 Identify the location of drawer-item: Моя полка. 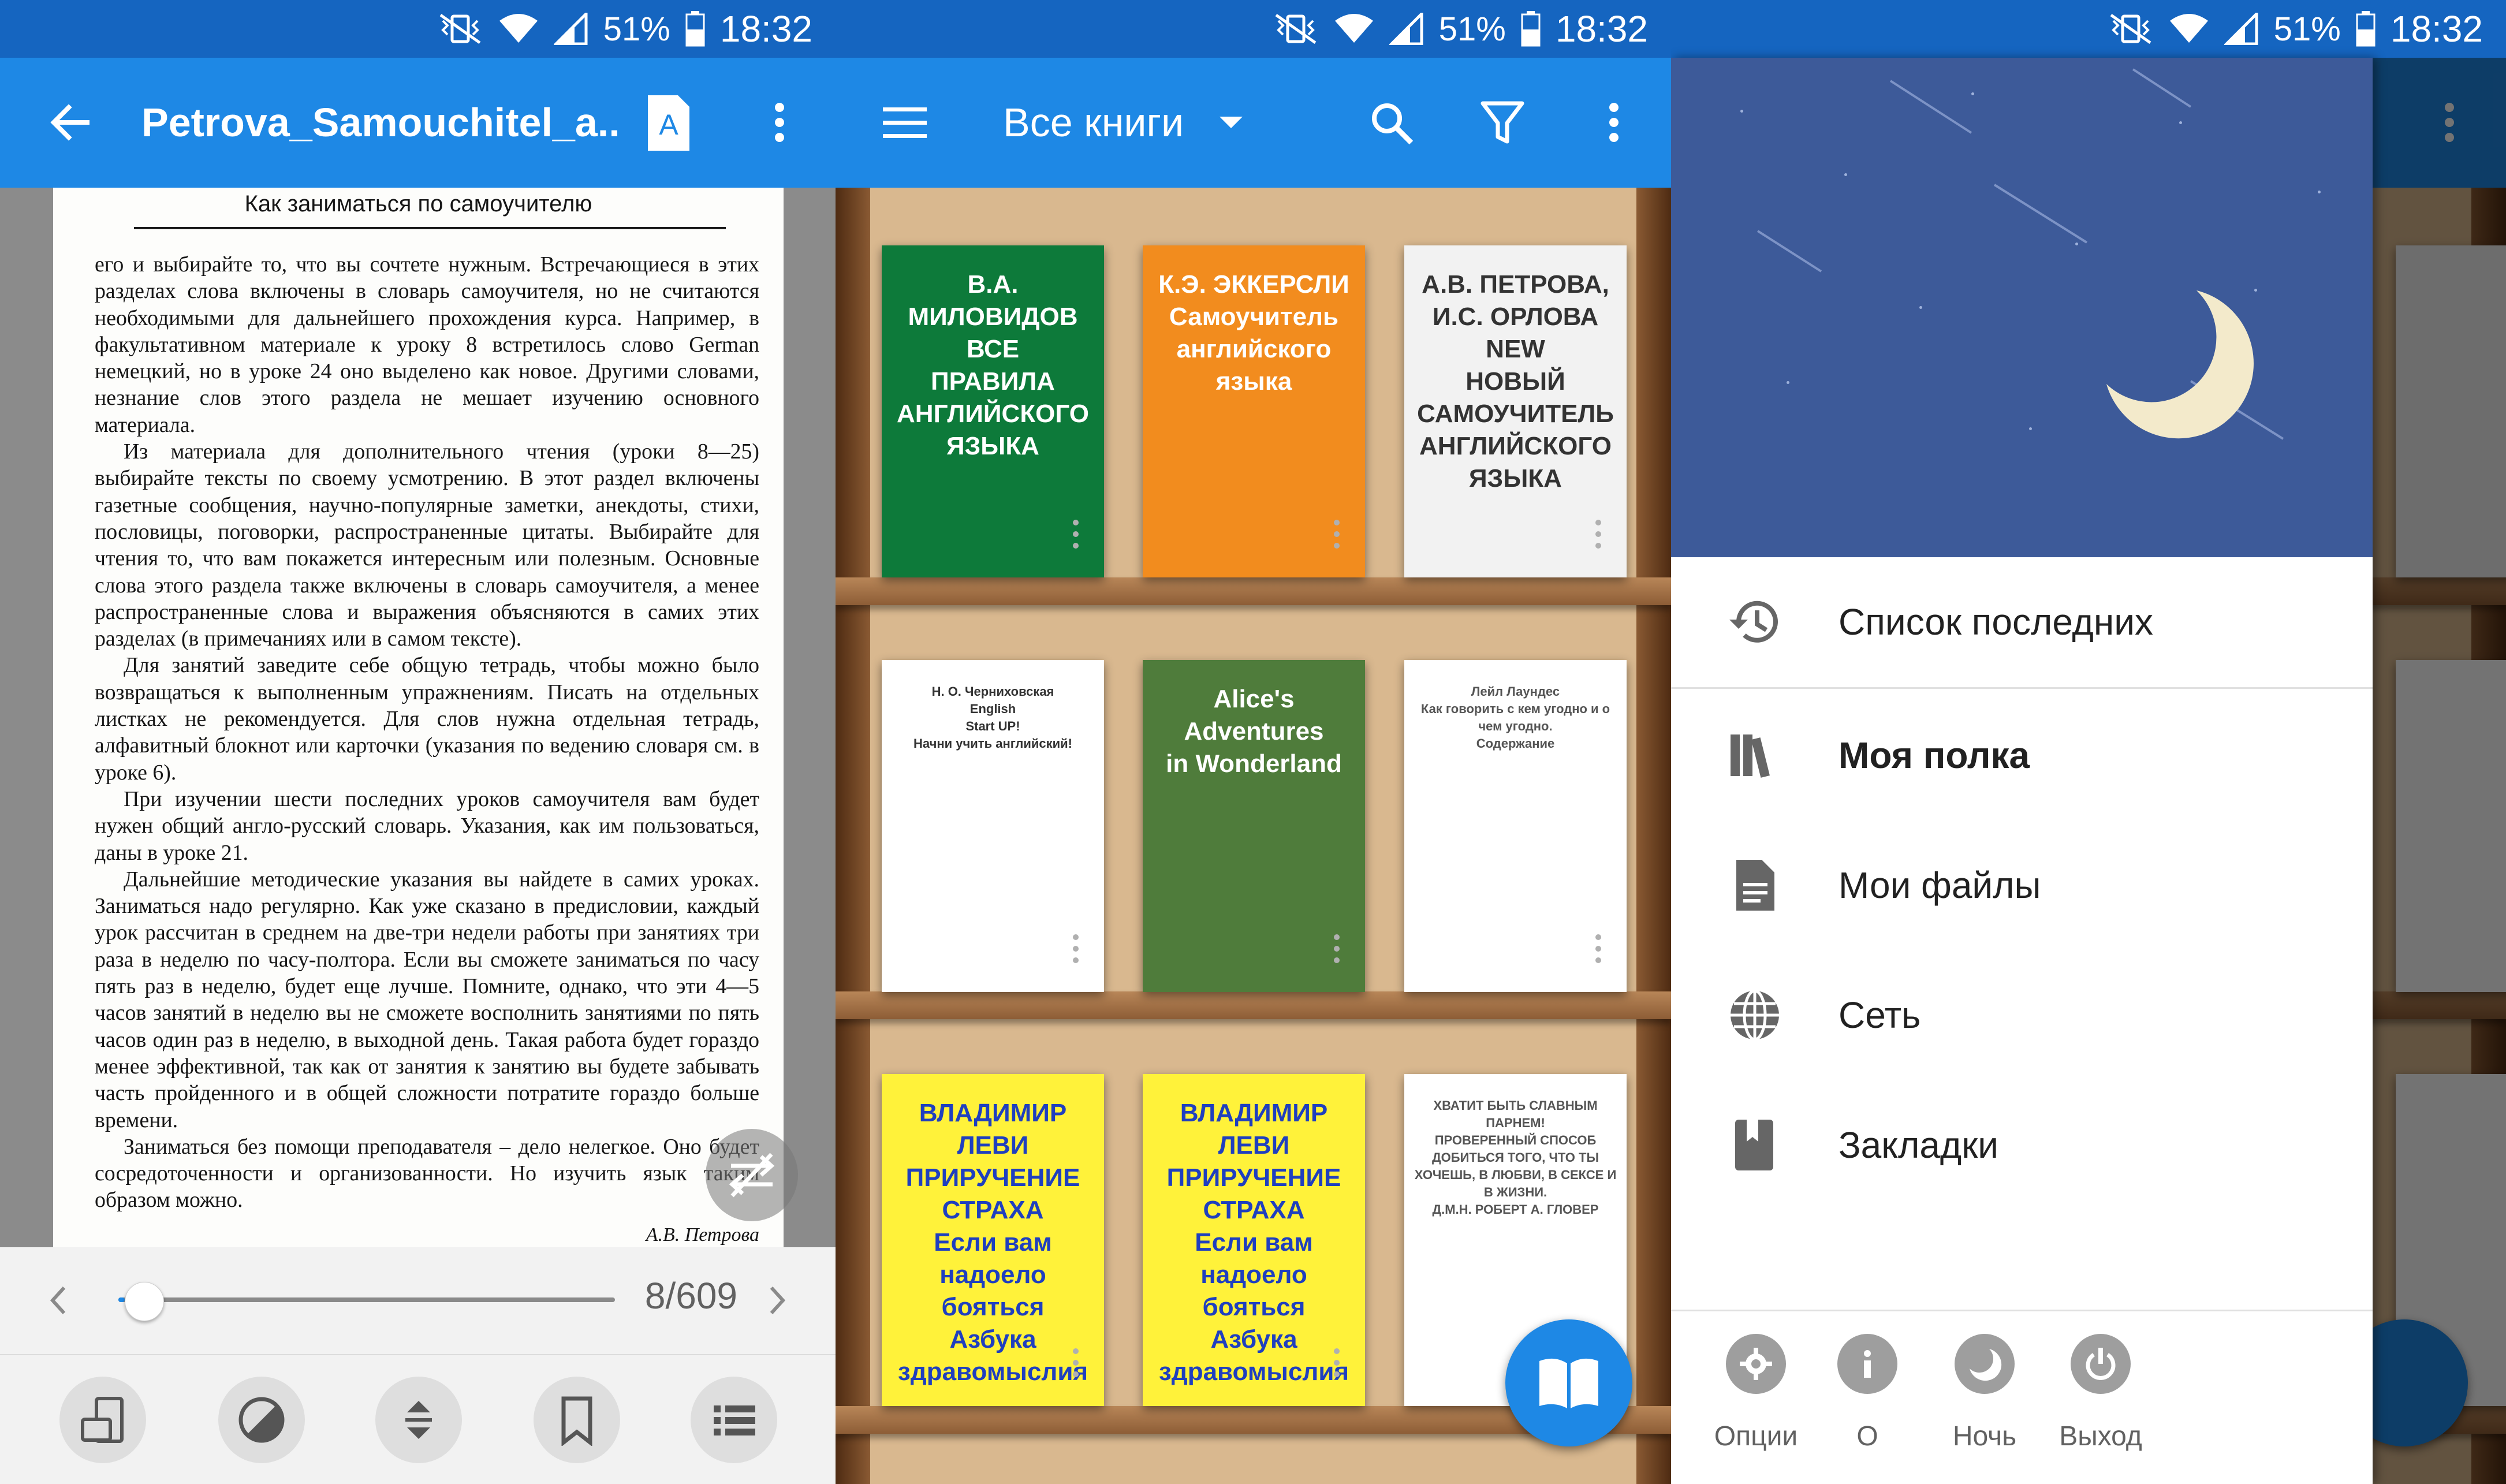
(2022, 756).